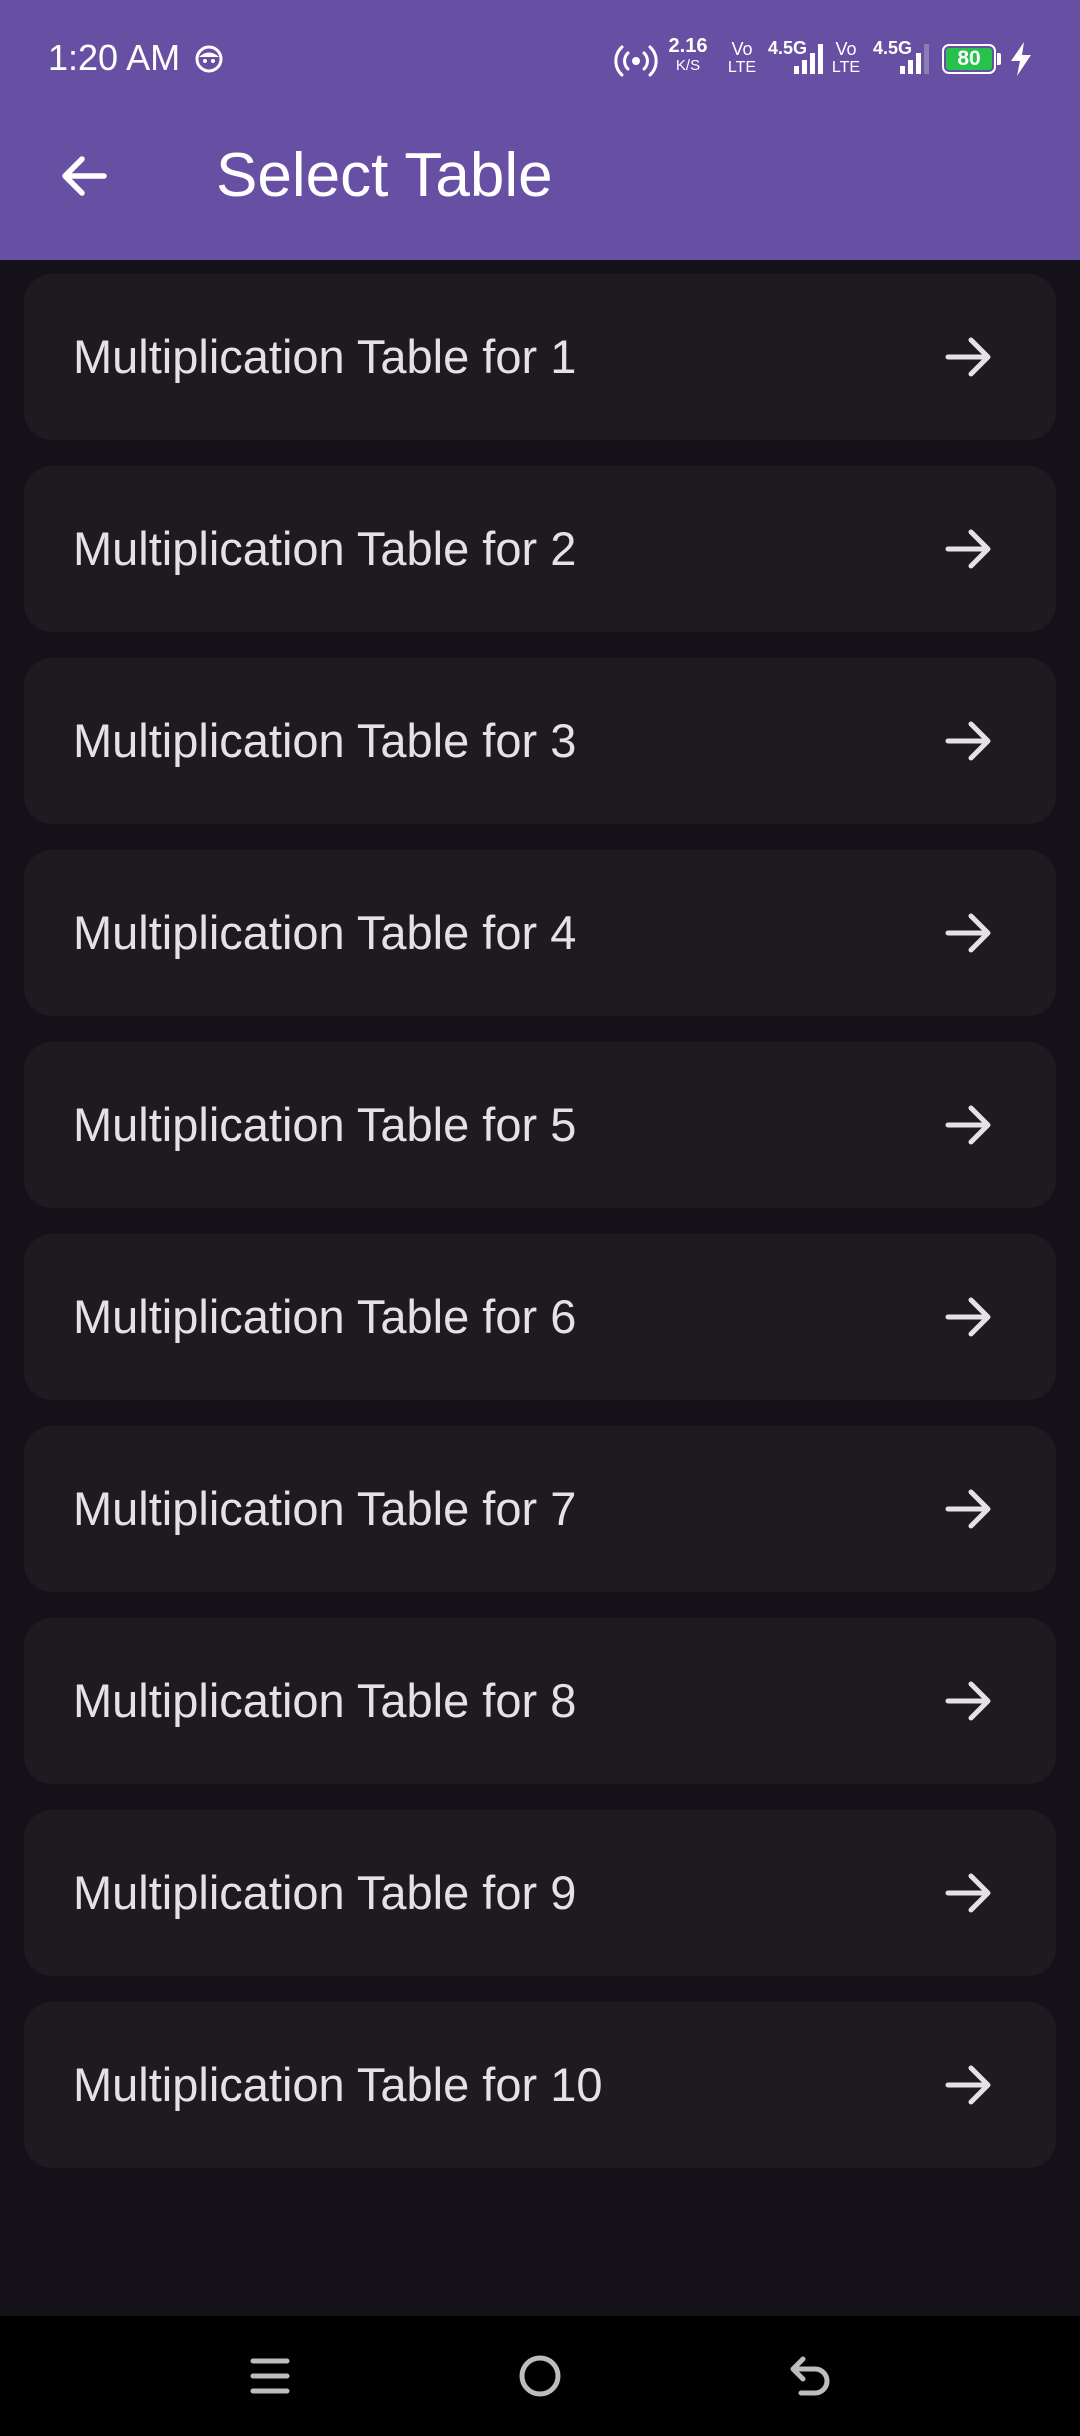 The image size is (1080, 2436). What do you see at coordinates (742, 49) in the screenshot?
I see `sim1-volte-top: Vo` at bounding box center [742, 49].